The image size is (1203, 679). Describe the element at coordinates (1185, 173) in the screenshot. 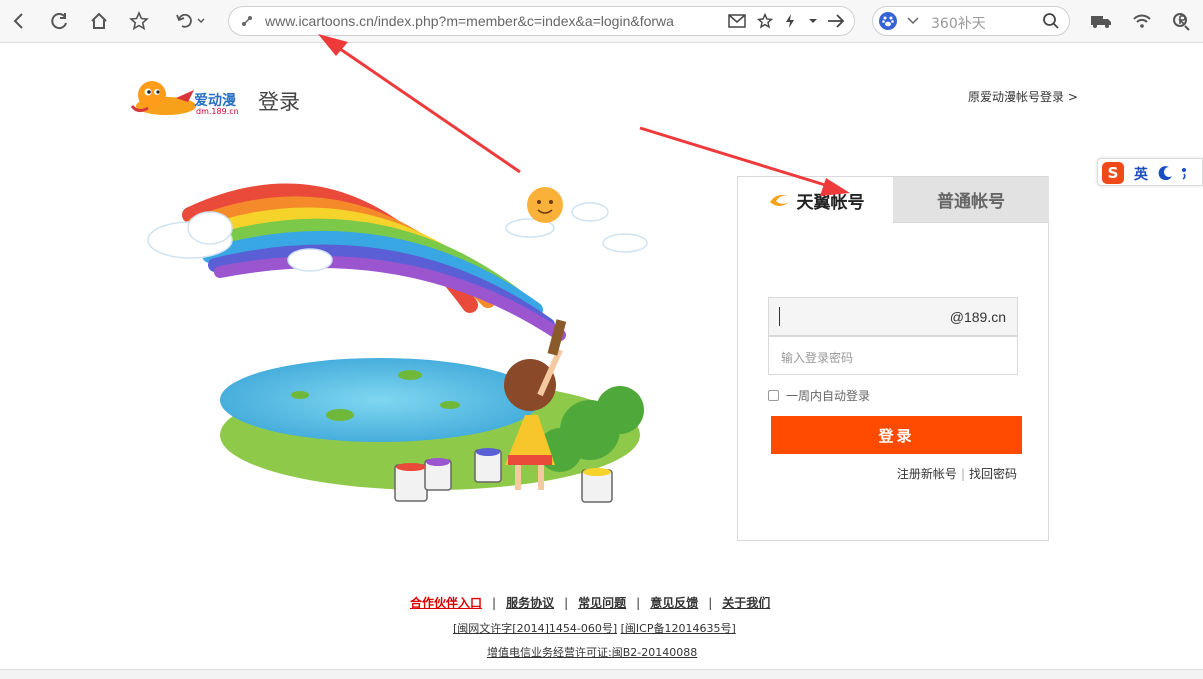

I see `punctuation-icon` at that location.